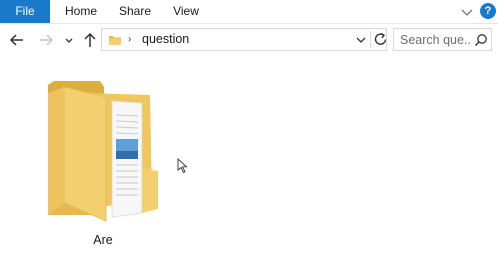 The image size is (498, 280). Describe the element at coordinates (186, 11) in the screenshot. I see `tab-view: View` at that location.